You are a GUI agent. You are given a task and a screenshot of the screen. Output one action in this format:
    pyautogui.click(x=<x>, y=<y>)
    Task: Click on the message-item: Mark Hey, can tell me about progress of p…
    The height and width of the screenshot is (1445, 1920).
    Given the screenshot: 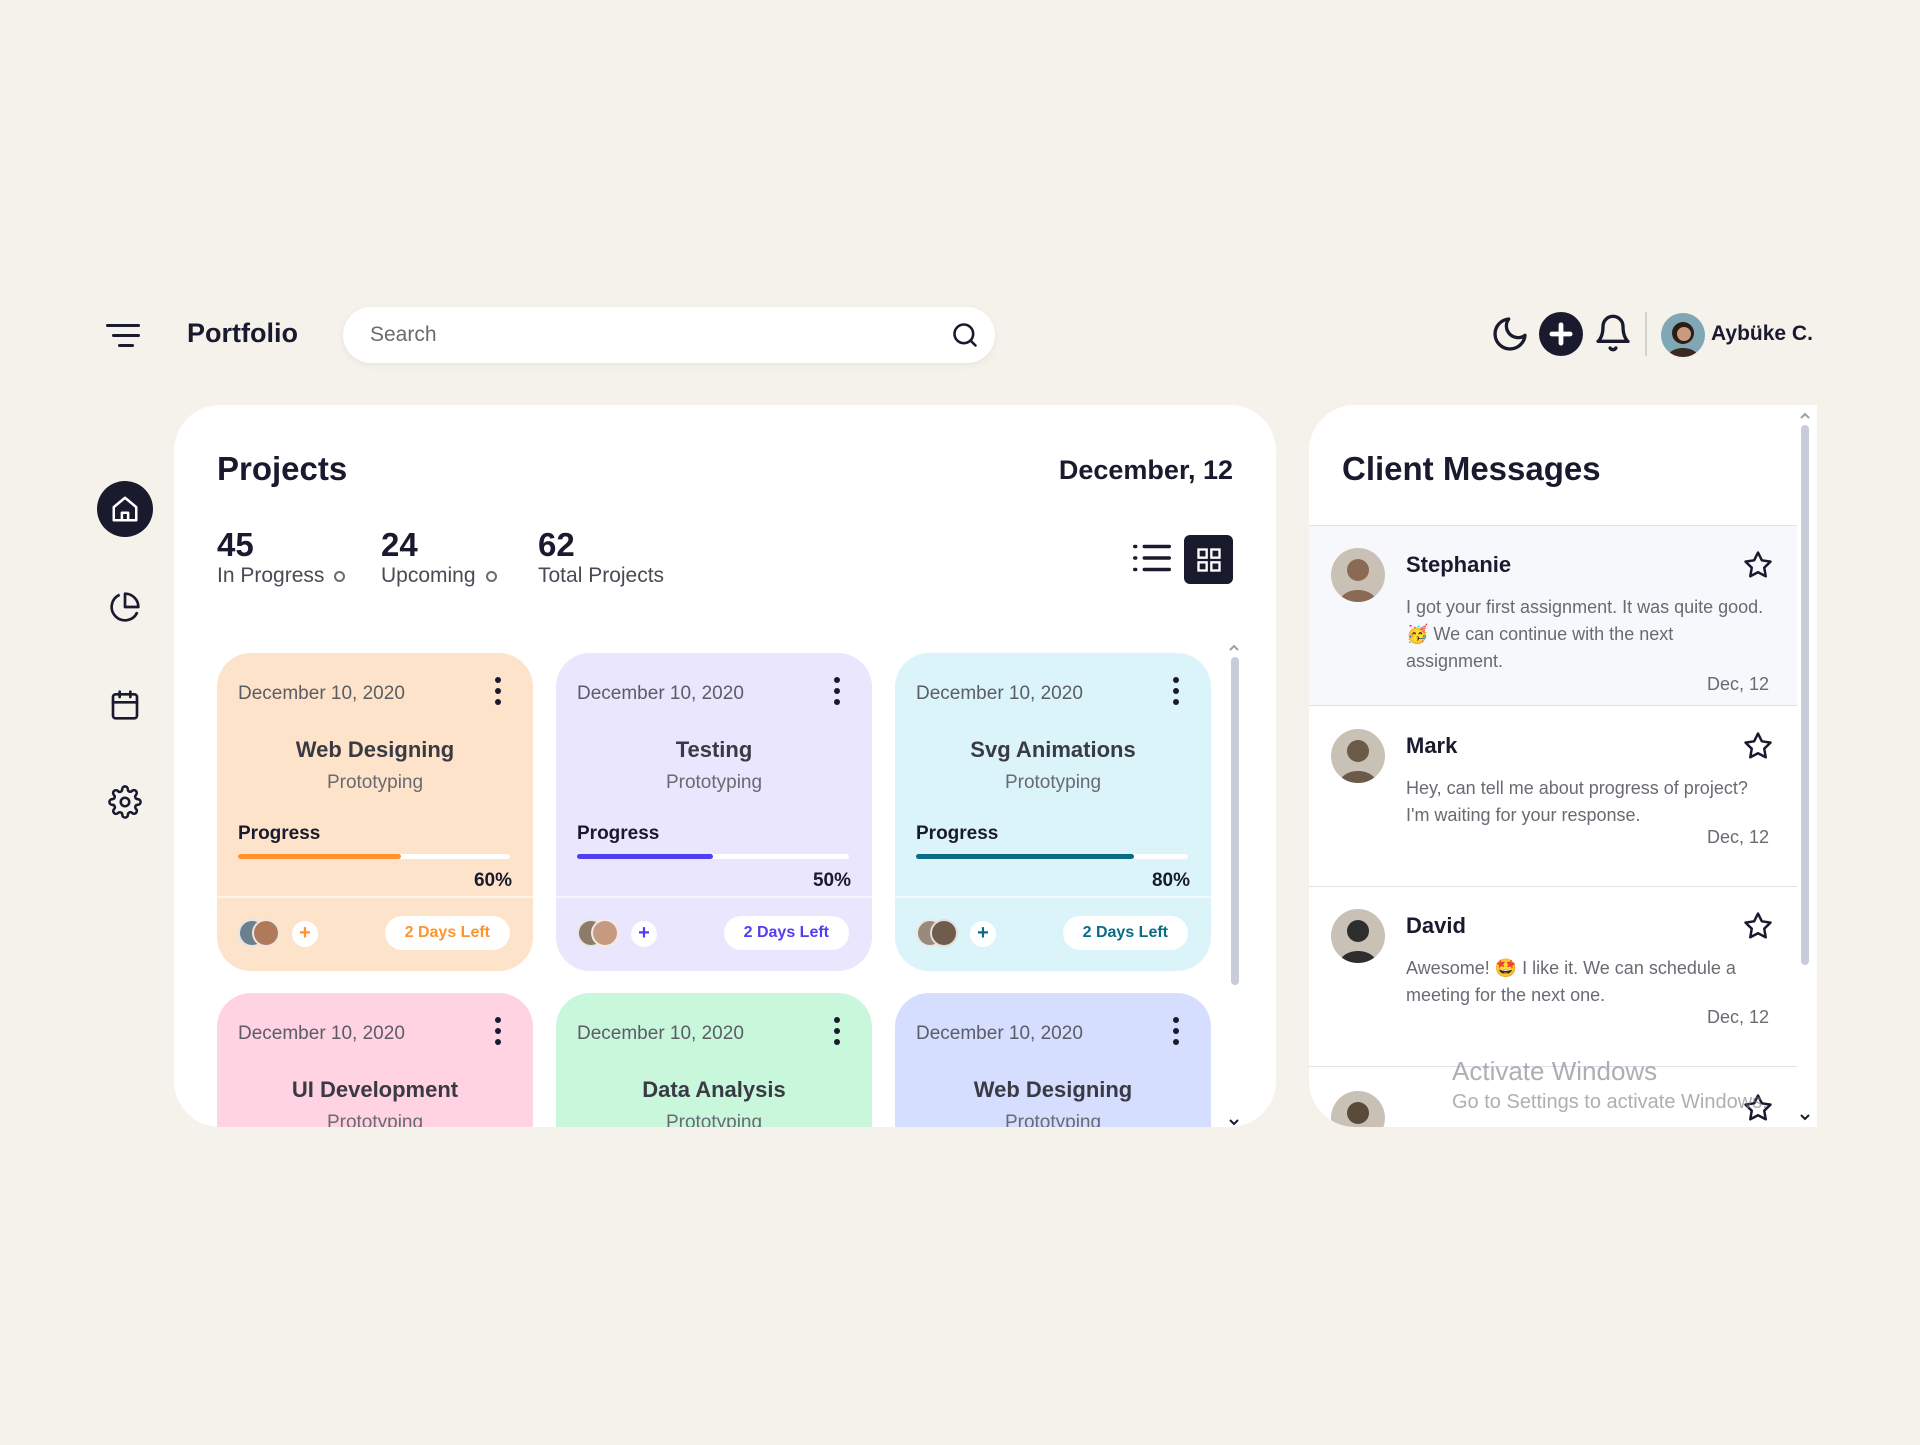 What is the action you would take?
    pyautogui.click(x=1553, y=797)
    